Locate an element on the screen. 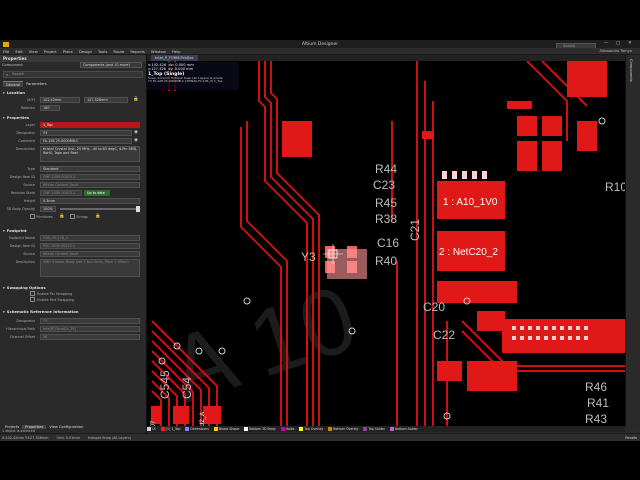 The width and height of the screenshot is (640, 480). section-footprint: ▾ Footprint is located at coordinates (73, 230).